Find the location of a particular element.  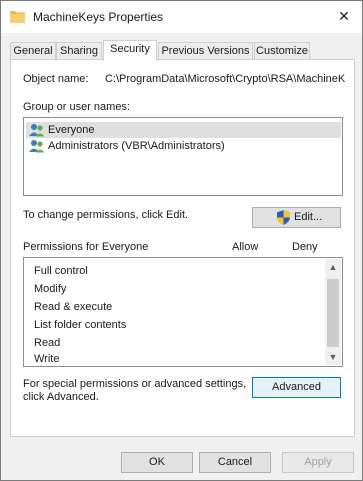

scroll-thumb is located at coordinates (333, 313).